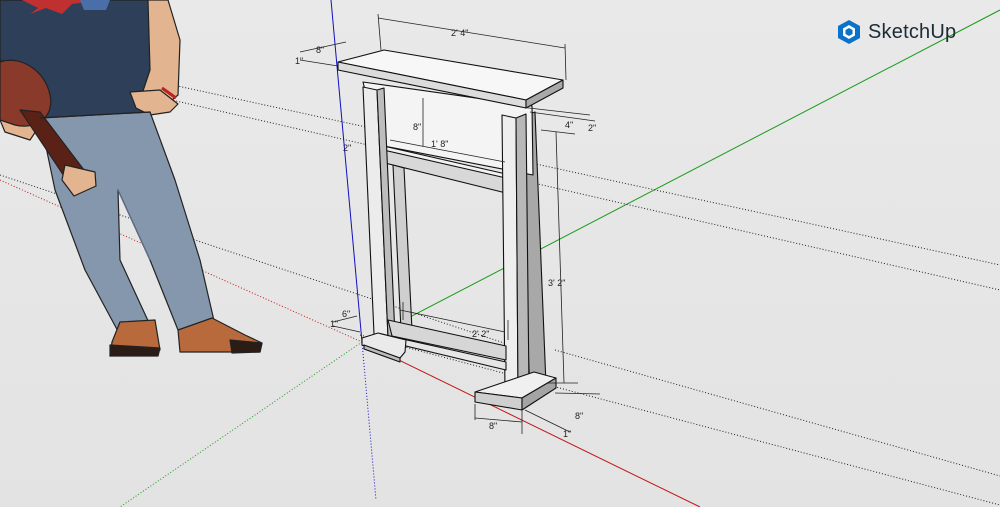 This screenshot has height=507, width=1000. I want to click on dim-top-width: 2' 4", so click(459, 33).